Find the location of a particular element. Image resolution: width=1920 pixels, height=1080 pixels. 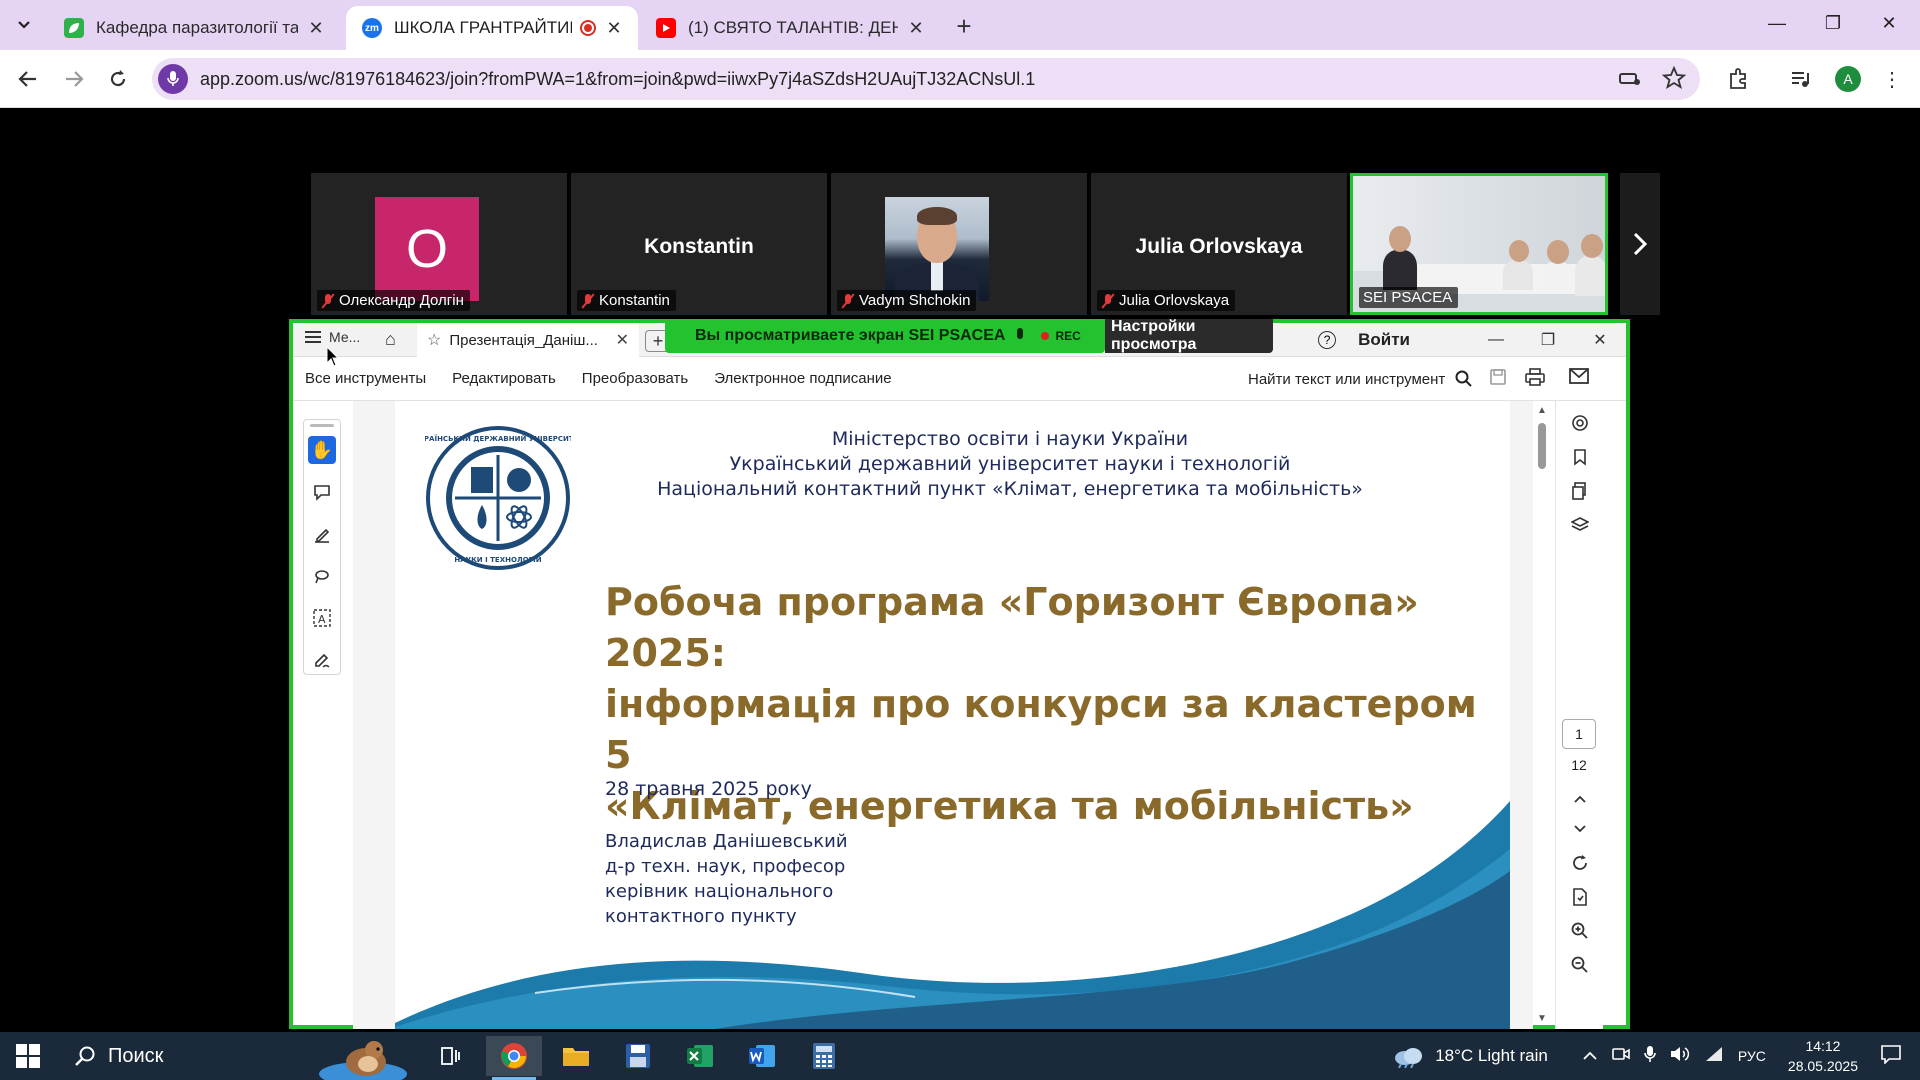

highlight-pen-icon is located at coordinates (322, 534).